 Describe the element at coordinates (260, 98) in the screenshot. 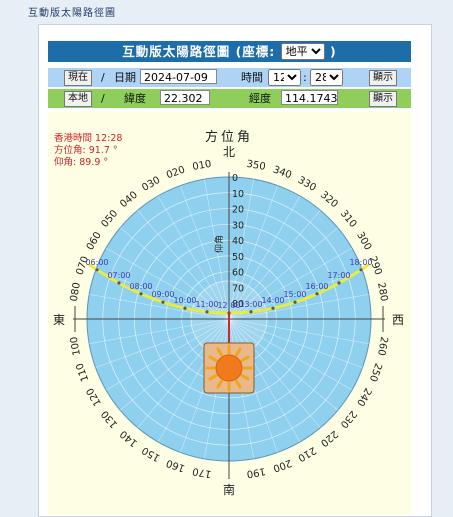

I see `longitude-label: 經度` at that location.